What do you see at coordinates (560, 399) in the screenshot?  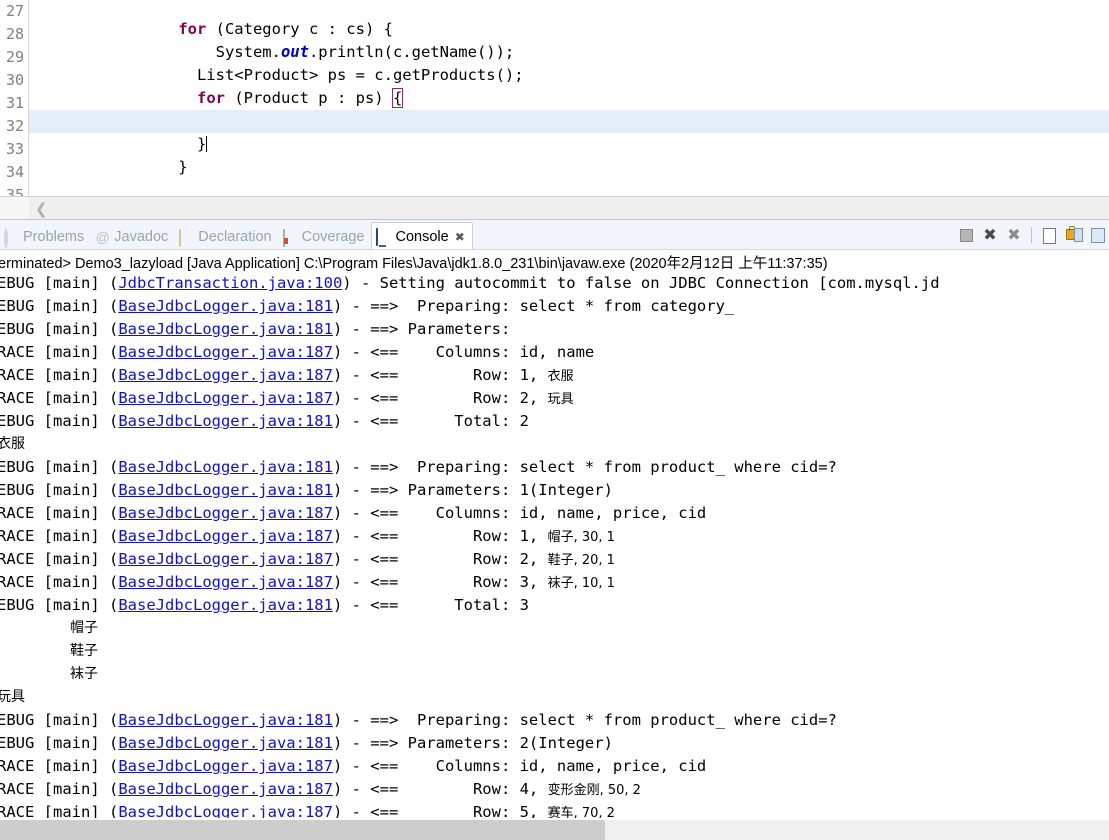 I see `cjk-text: 玩具` at bounding box center [560, 399].